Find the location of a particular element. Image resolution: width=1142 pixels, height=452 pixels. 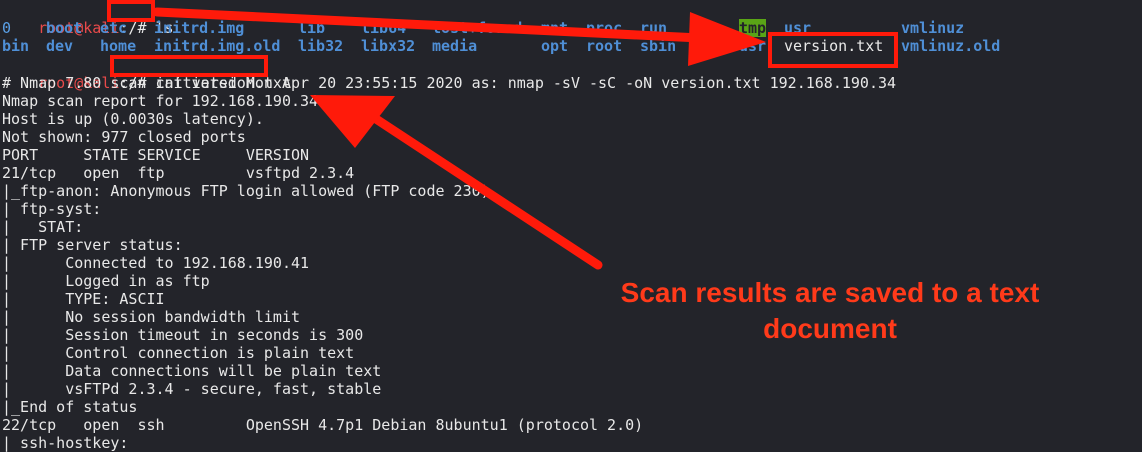

ls-dir-item: lib32 is located at coordinates (321, 46).